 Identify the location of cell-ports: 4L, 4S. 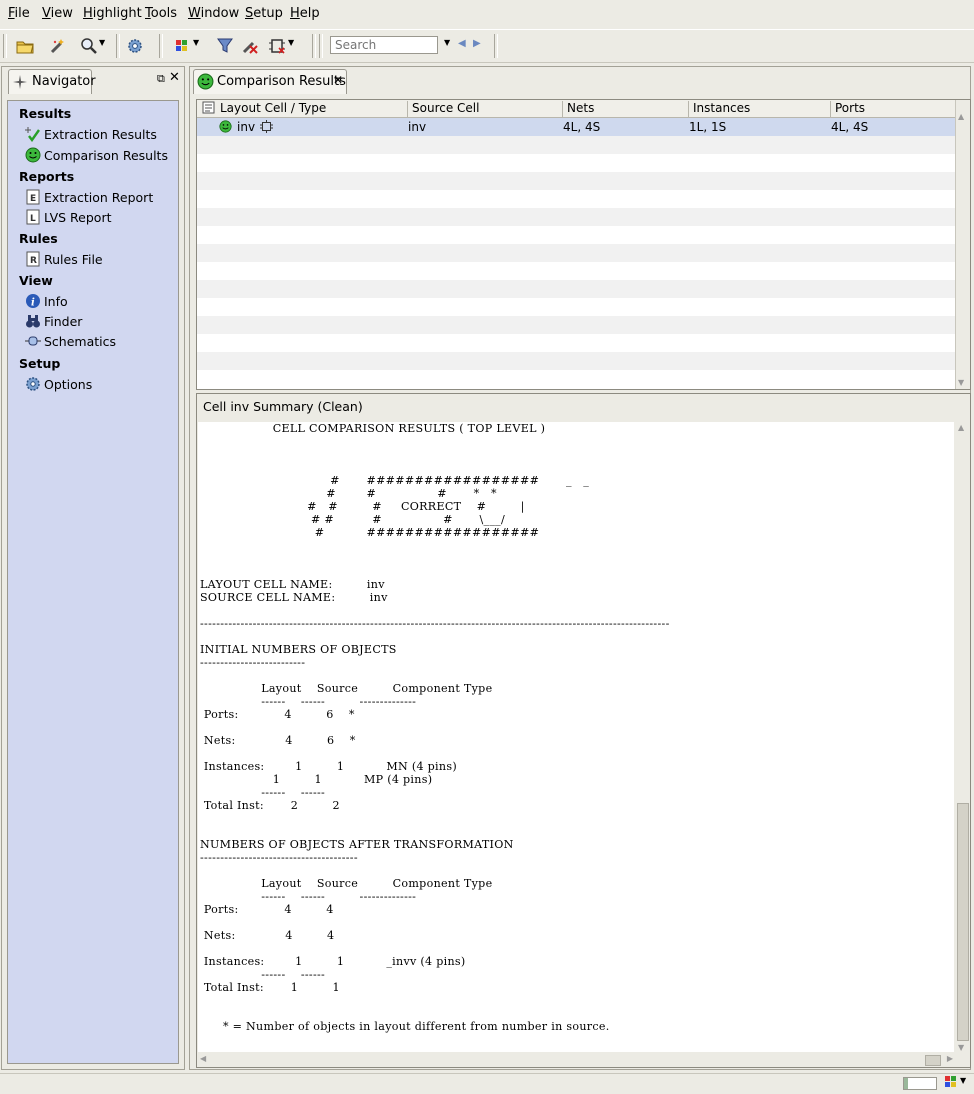
(850, 127).